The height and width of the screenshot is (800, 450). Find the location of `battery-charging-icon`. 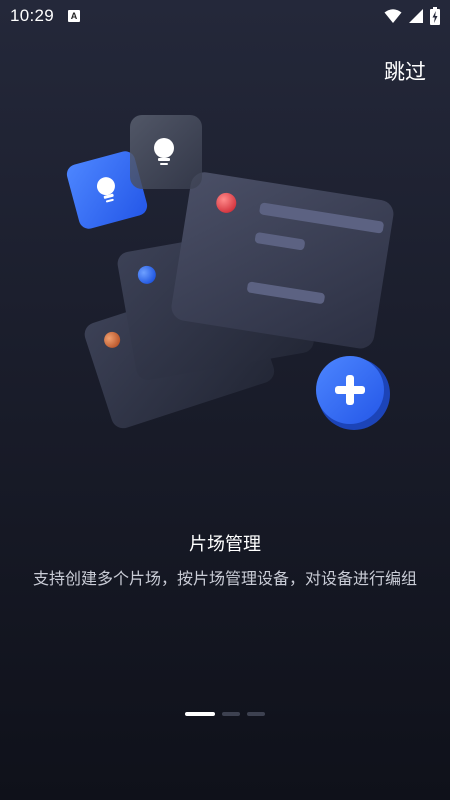

battery-charging-icon is located at coordinates (435, 16).